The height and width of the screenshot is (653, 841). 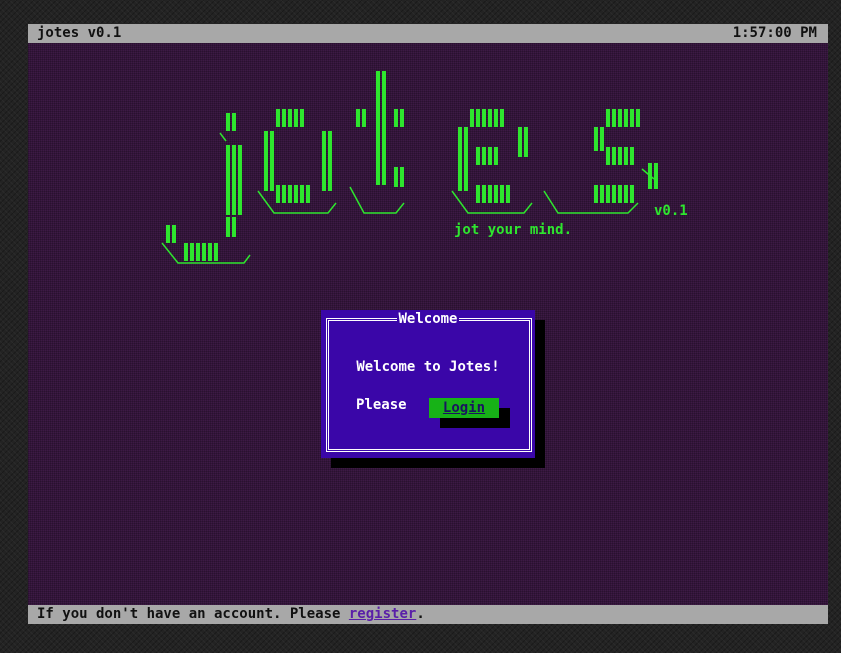 What do you see at coordinates (464, 408) in the screenshot?
I see `login-button: Login` at bounding box center [464, 408].